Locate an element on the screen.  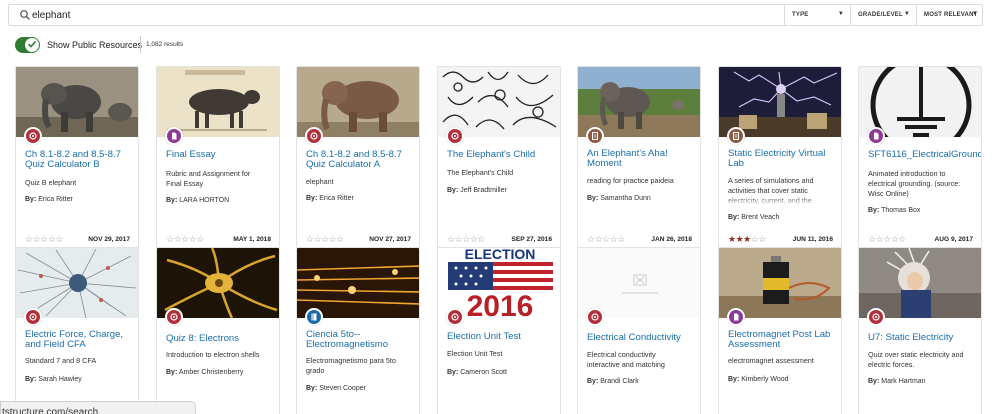
card-title-link: SFT6116_ElectricalGrounding is located at coordinates (924, 155).